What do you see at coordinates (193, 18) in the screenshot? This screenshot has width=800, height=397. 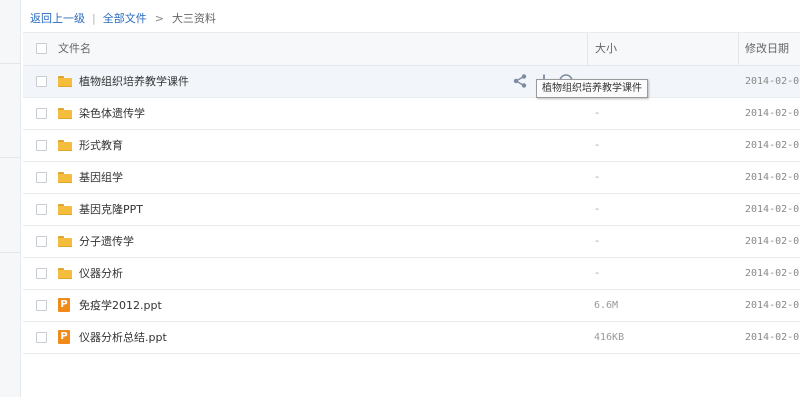 I see `current-folder: 大三资料` at bounding box center [193, 18].